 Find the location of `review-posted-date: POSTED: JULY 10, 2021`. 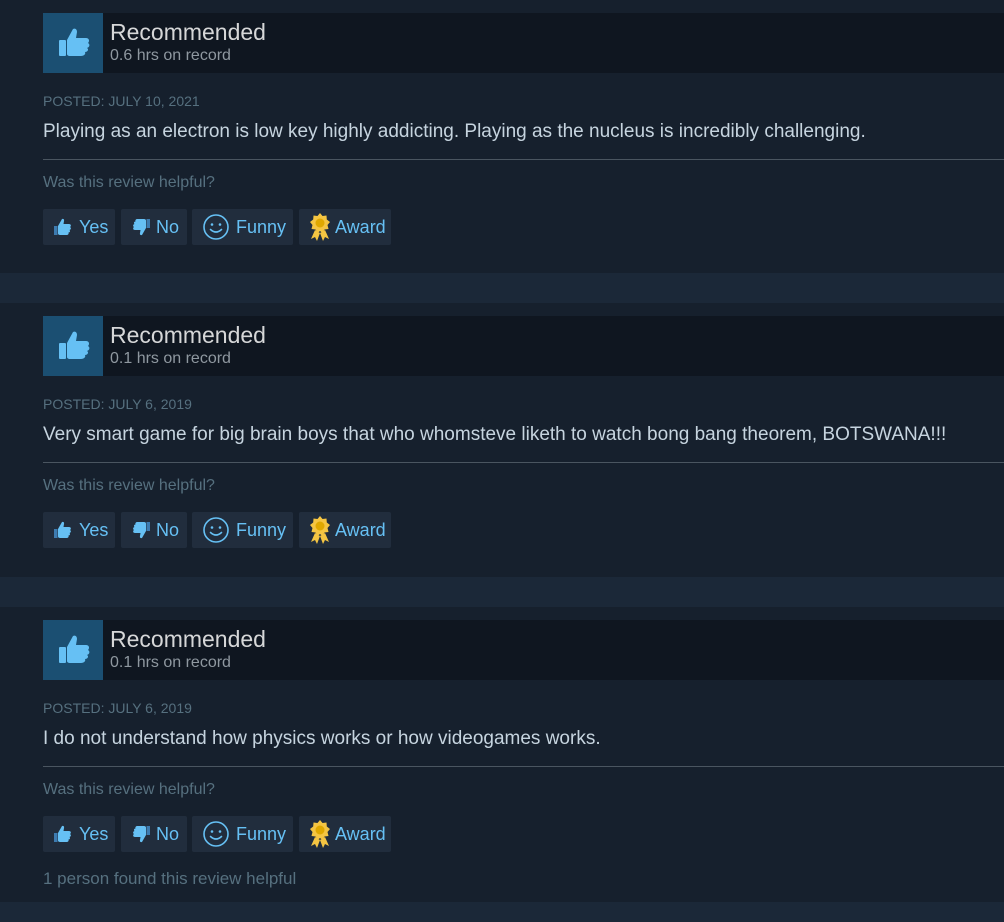

review-posted-date: POSTED: JULY 10, 2021 is located at coordinates (121, 101).